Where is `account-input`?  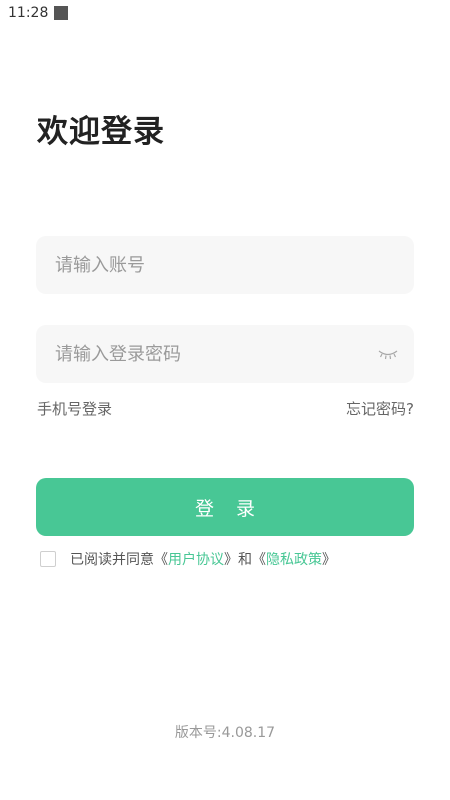
account-input is located at coordinates (226, 265).